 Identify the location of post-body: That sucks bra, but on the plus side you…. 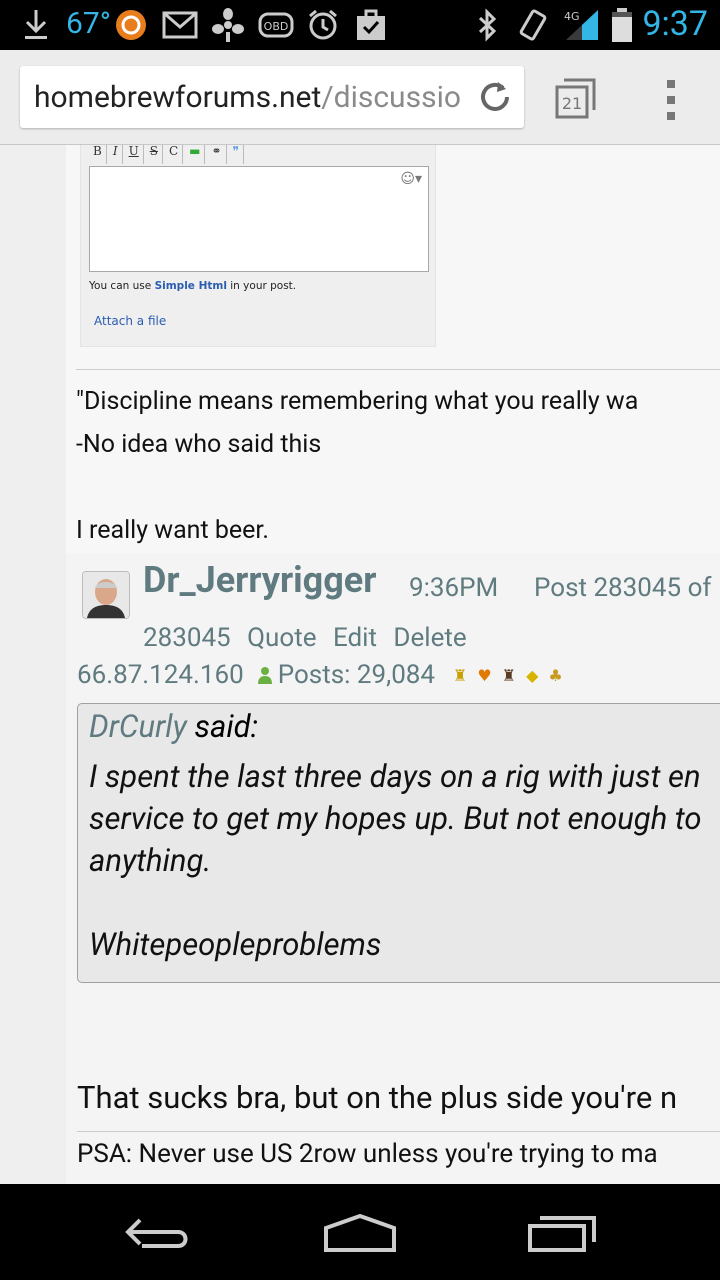
(377, 1097).